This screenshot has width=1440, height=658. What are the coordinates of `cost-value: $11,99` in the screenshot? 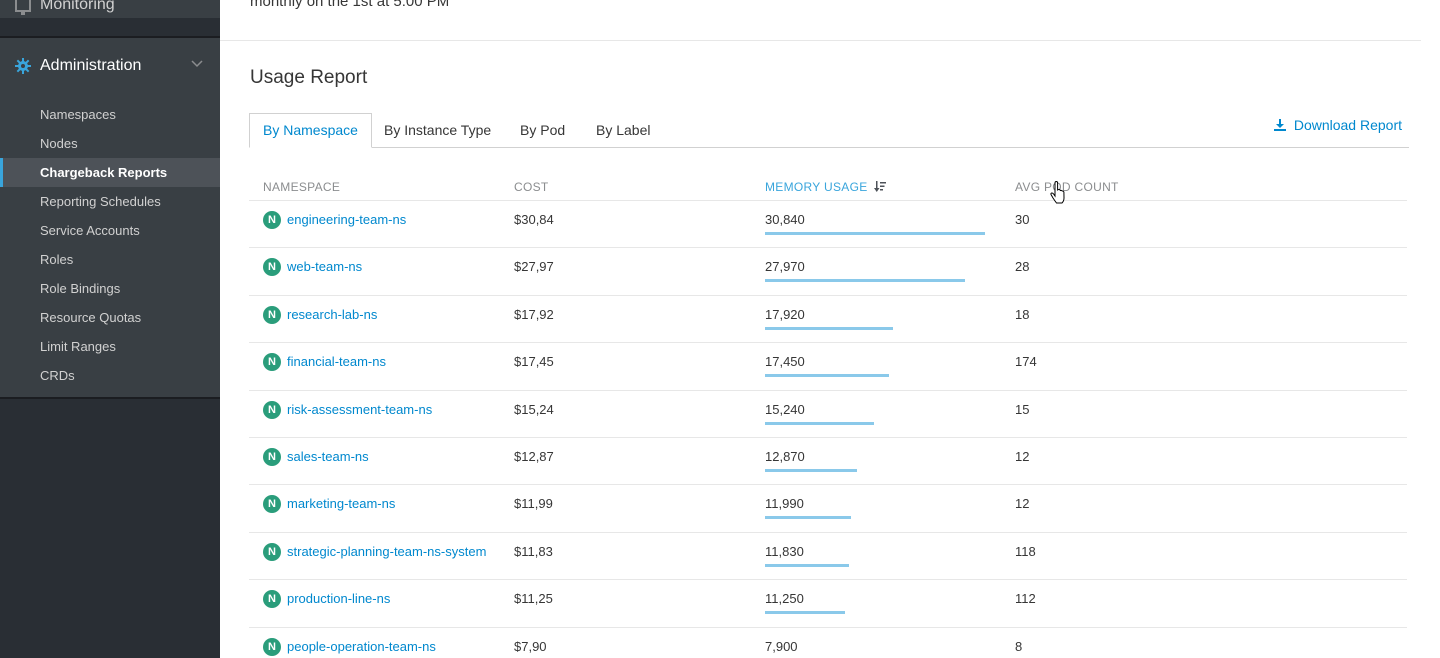 It's located at (533, 504).